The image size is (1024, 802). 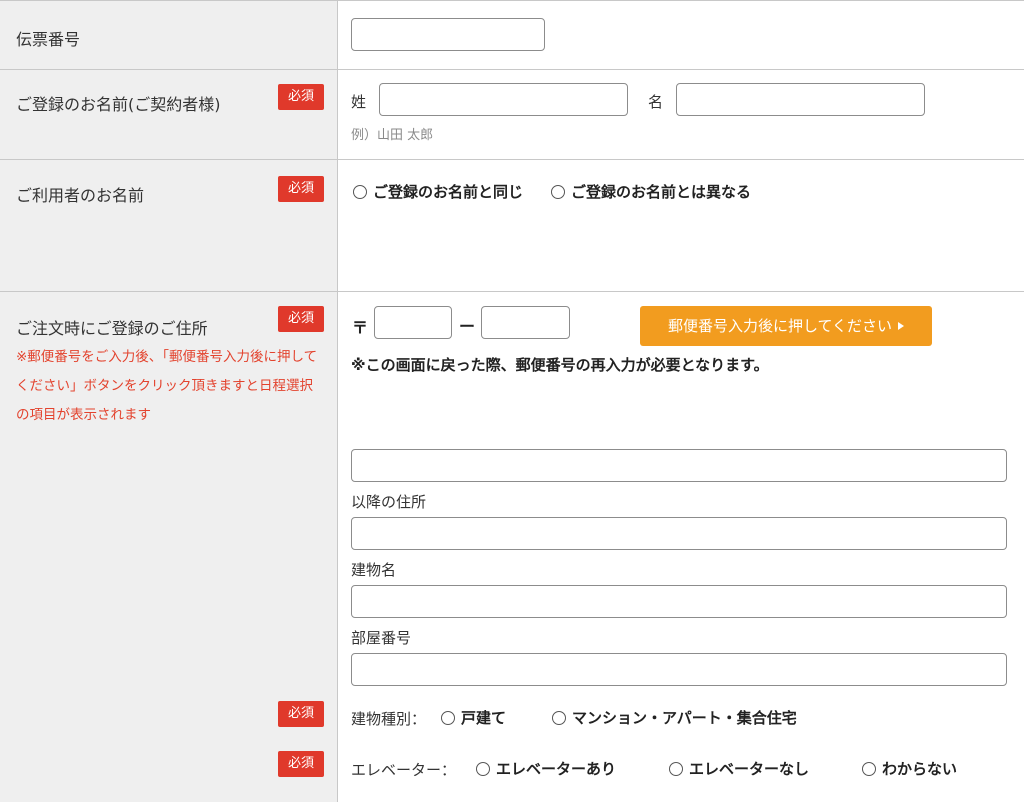 What do you see at coordinates (556, 769) in the screenshot?
I see `elevator-yes-label: エレベーターあり` at bounding box center [556, 769].